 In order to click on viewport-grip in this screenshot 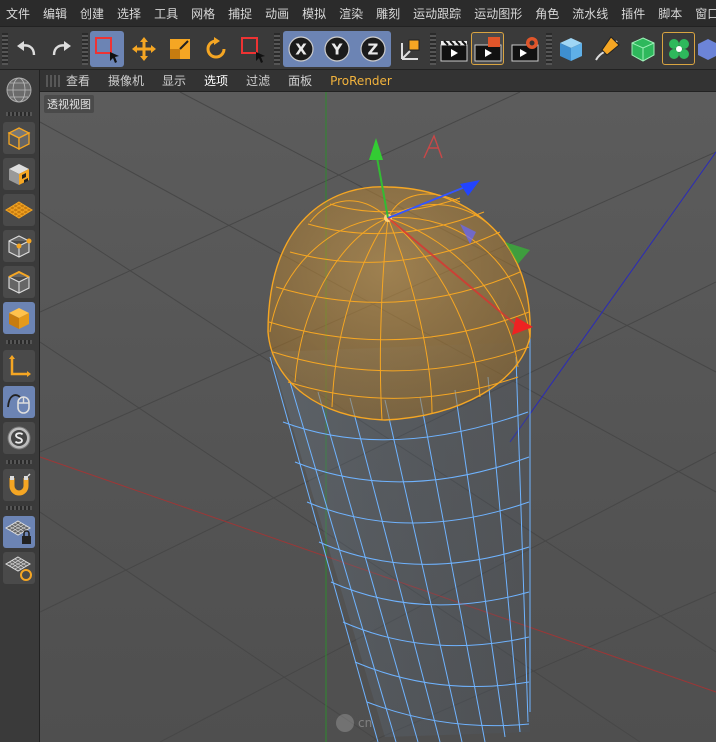, I will do `click(53, 81)`.